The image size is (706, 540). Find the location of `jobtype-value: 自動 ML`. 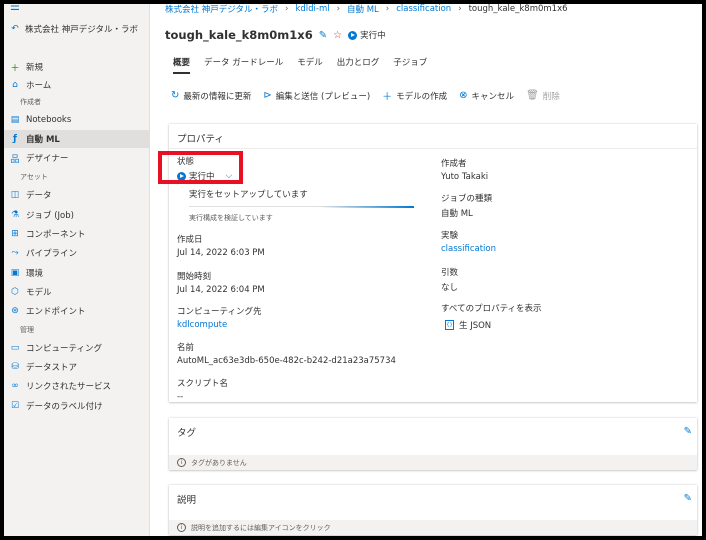

jobtype-value: 自動 ML is located at coordinates (457, 214).